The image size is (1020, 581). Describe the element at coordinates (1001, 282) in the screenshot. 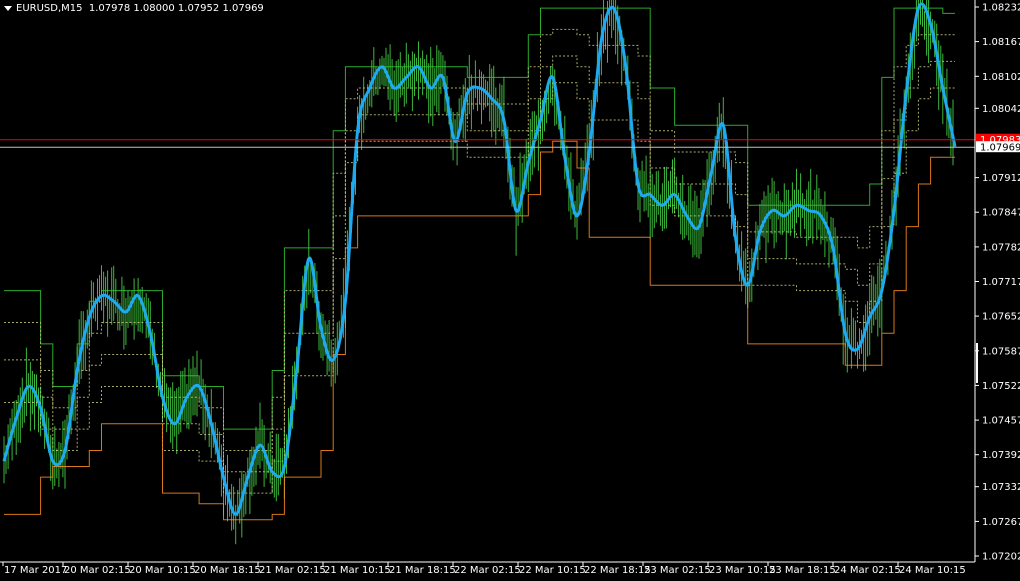

I see `y-tick-label: 1.07717` at that location.